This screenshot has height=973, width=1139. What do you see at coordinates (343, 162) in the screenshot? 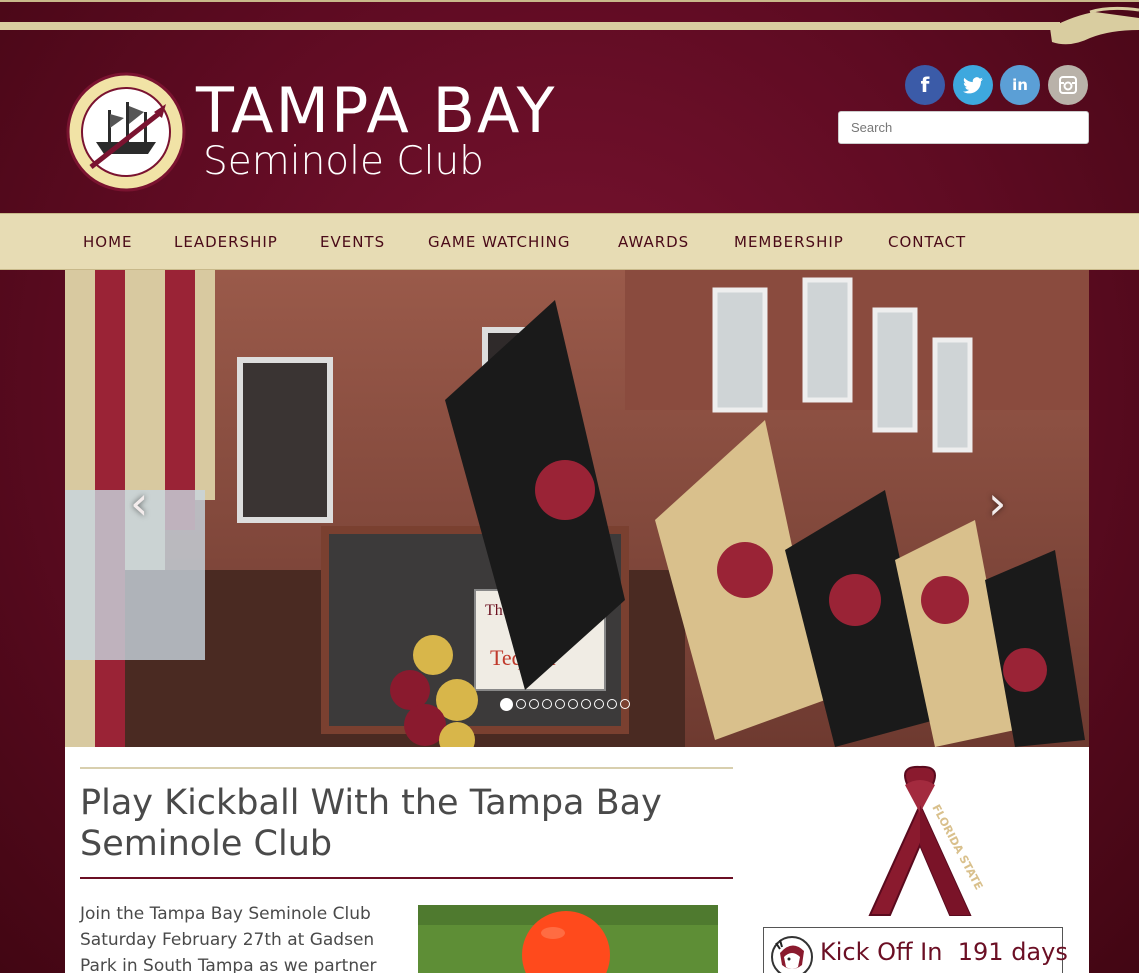
I see `site-subtitle: Seminole Club` at bounding box center [343, 162].